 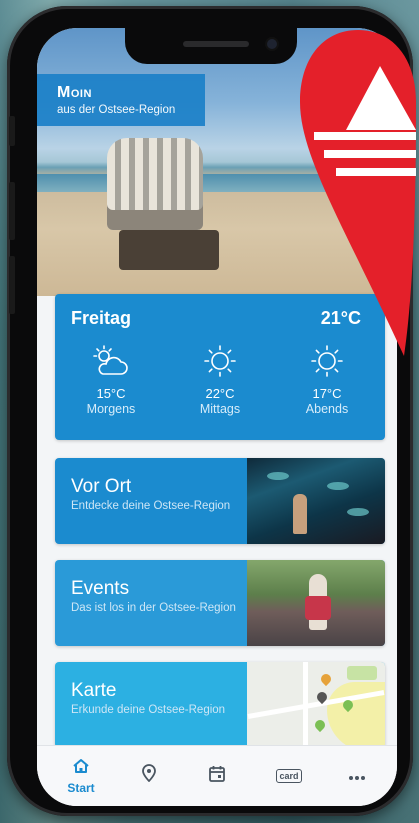 I want to click on map-park, so click(x=362, y=673).